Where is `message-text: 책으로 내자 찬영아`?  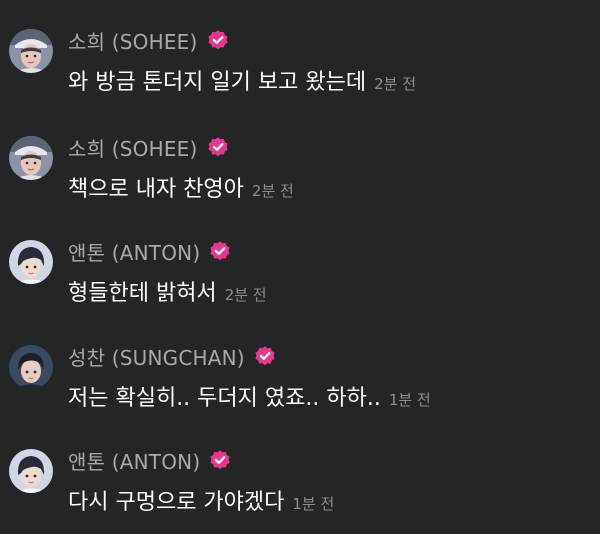
message-text: 책으로 내자 찬영아 is located at coordinates (156, 189).